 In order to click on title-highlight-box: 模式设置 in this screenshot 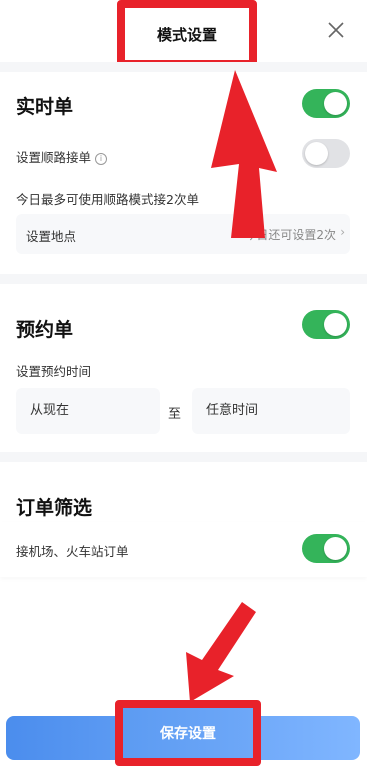, I will do `click(187, 34)`.